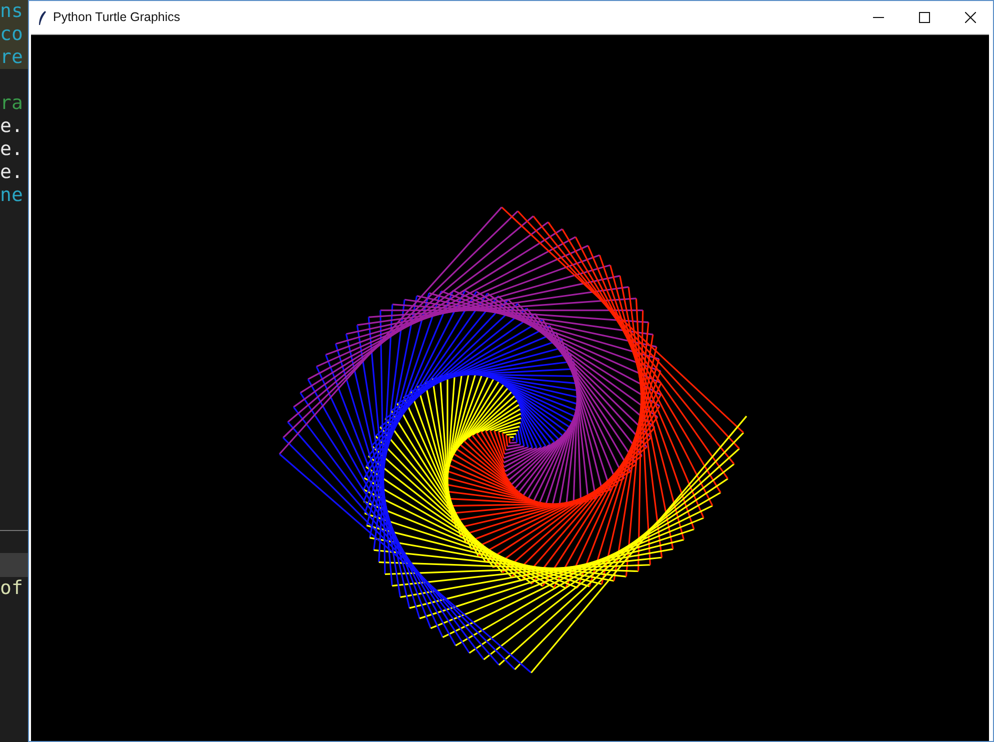 This screenshot has width=994, height=742. What do you see at coordinates (11, 34) in the screenshot?
I see `code-text: co` at bounding box center [11, 34].